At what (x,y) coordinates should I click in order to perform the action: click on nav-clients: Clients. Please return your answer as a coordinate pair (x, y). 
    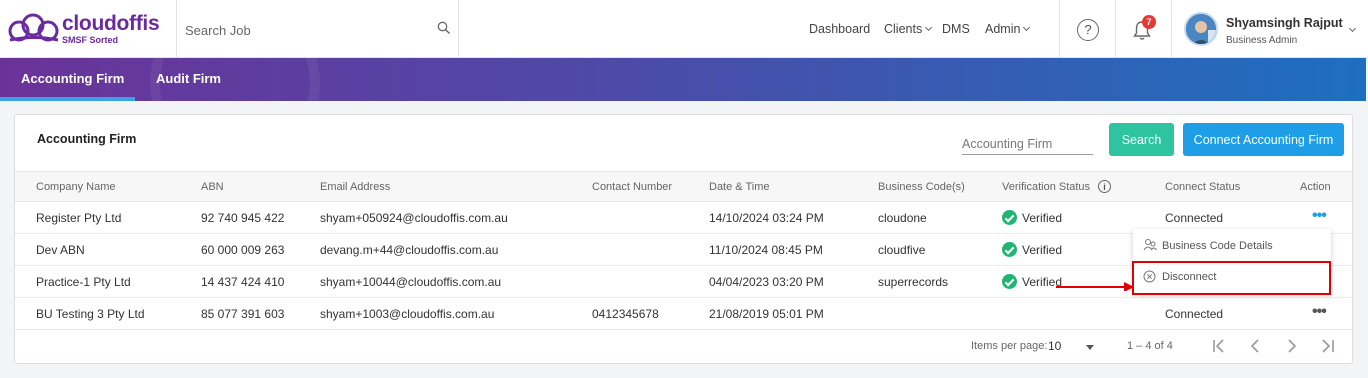
    Looking at the image, I should click on (908, 29).